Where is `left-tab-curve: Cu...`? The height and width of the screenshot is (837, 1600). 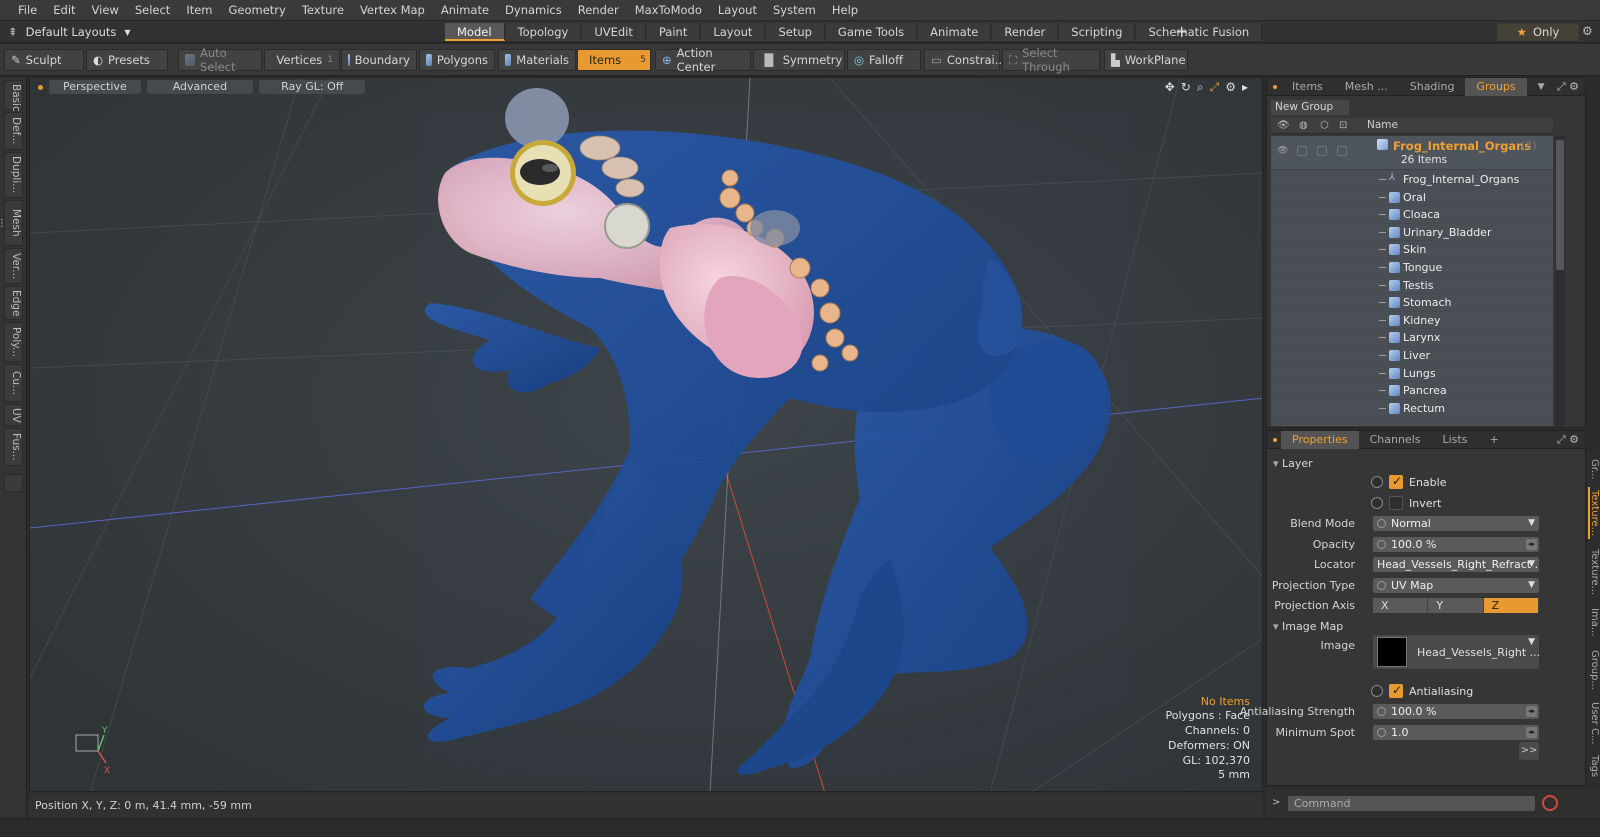 left-tab-curve: Cu... is located at coordinates (13, 383).